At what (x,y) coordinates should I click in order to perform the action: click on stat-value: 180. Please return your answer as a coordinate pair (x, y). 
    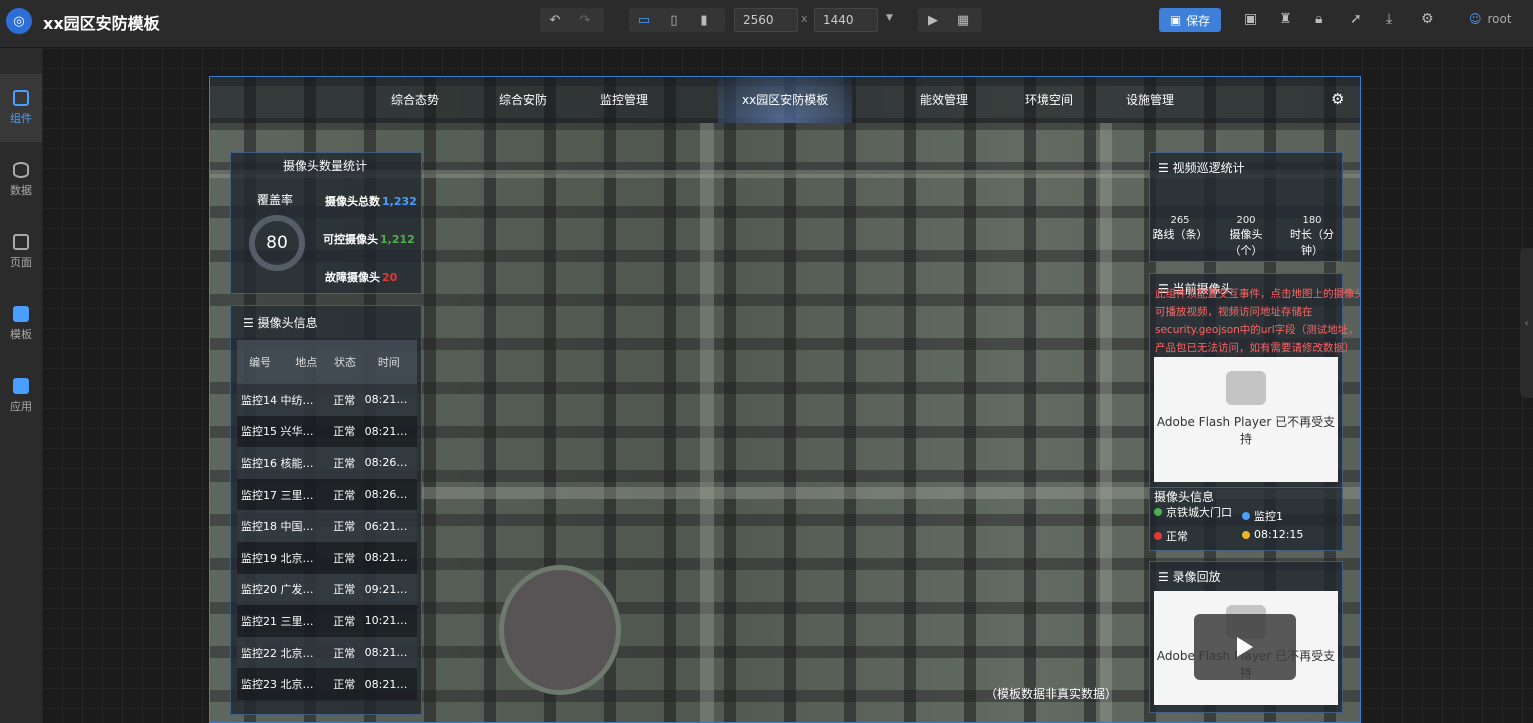
    Looking at the image, I should click on (1312, 220).